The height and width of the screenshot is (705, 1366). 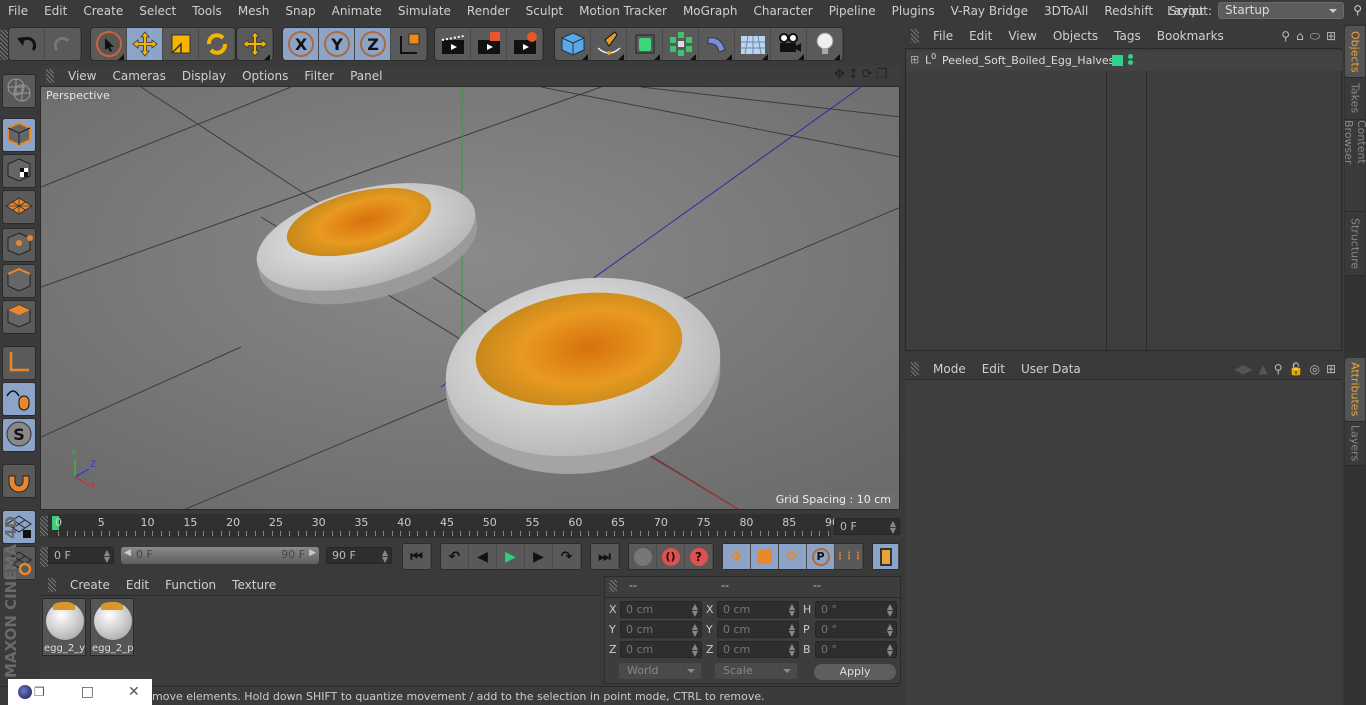 What do you see at coordinates (1331, 36) in the screenshot?
I see `new-panel-icon: ⊞` at bounding box center [1331, 36].